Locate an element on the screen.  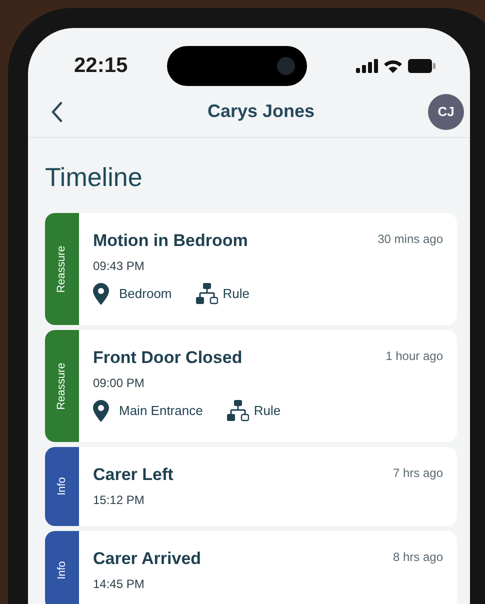
event-card: Info Carer Left 7 hrs ago 15:12 PM is located at coordinates (251, 486).